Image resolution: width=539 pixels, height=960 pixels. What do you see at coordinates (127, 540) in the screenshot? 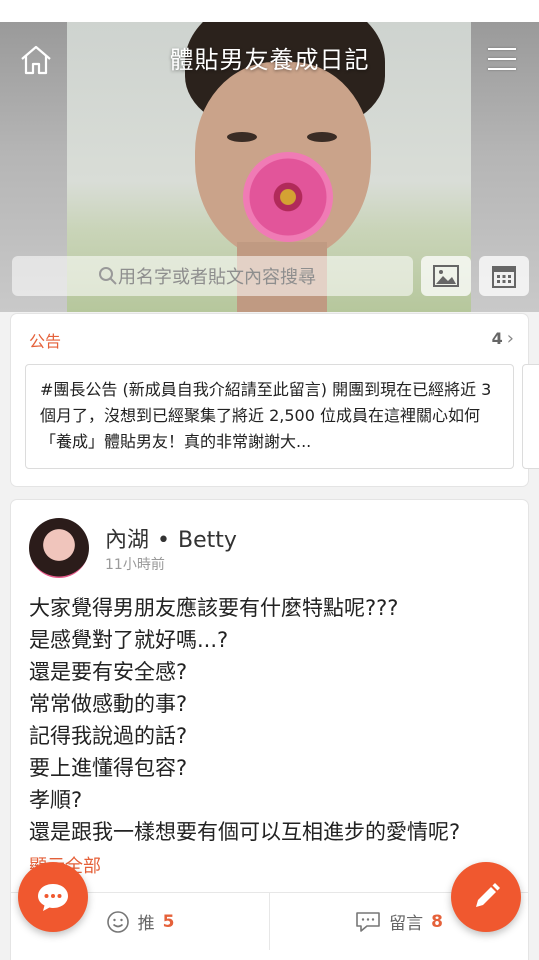
I see `author-location: 內湖` at bounding box center [127, 540].